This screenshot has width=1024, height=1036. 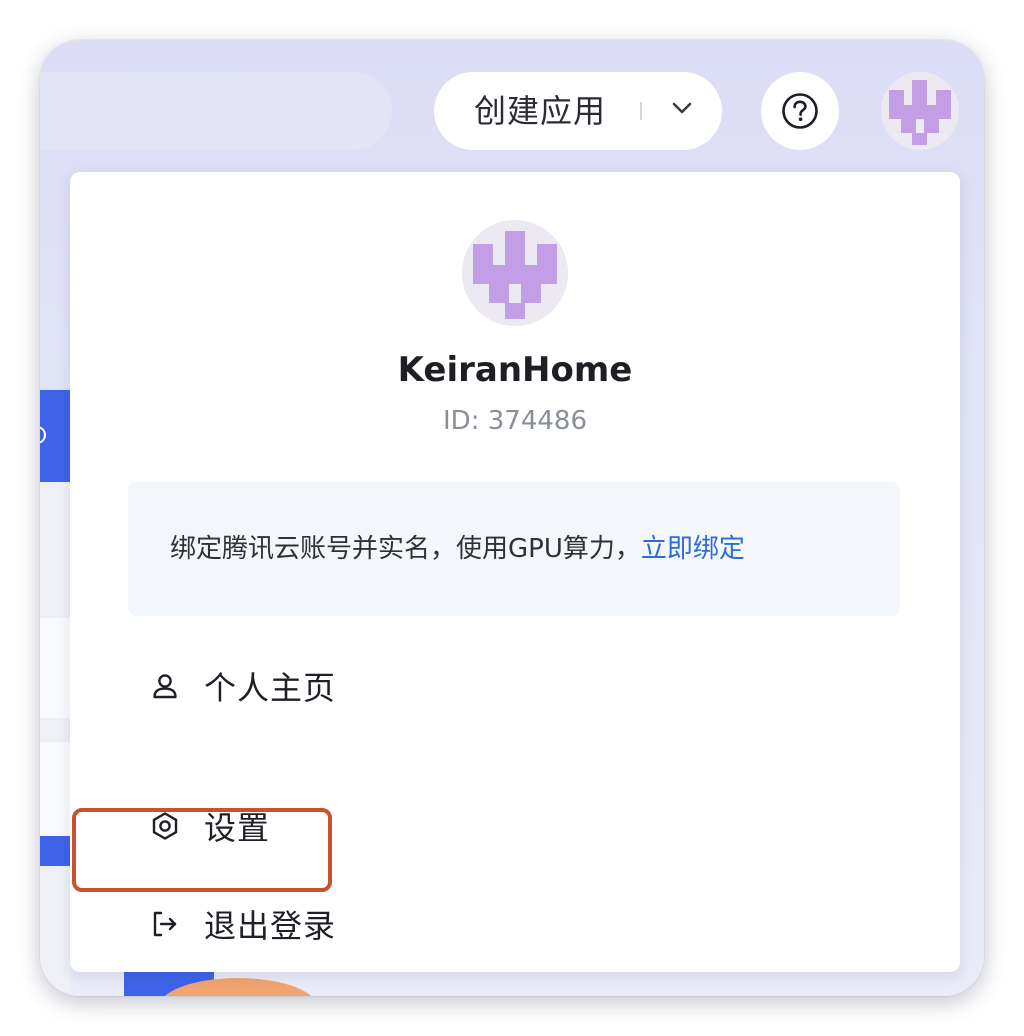 I want to click on menu-item-logout: 退出登录, so click(x=243, y=924).